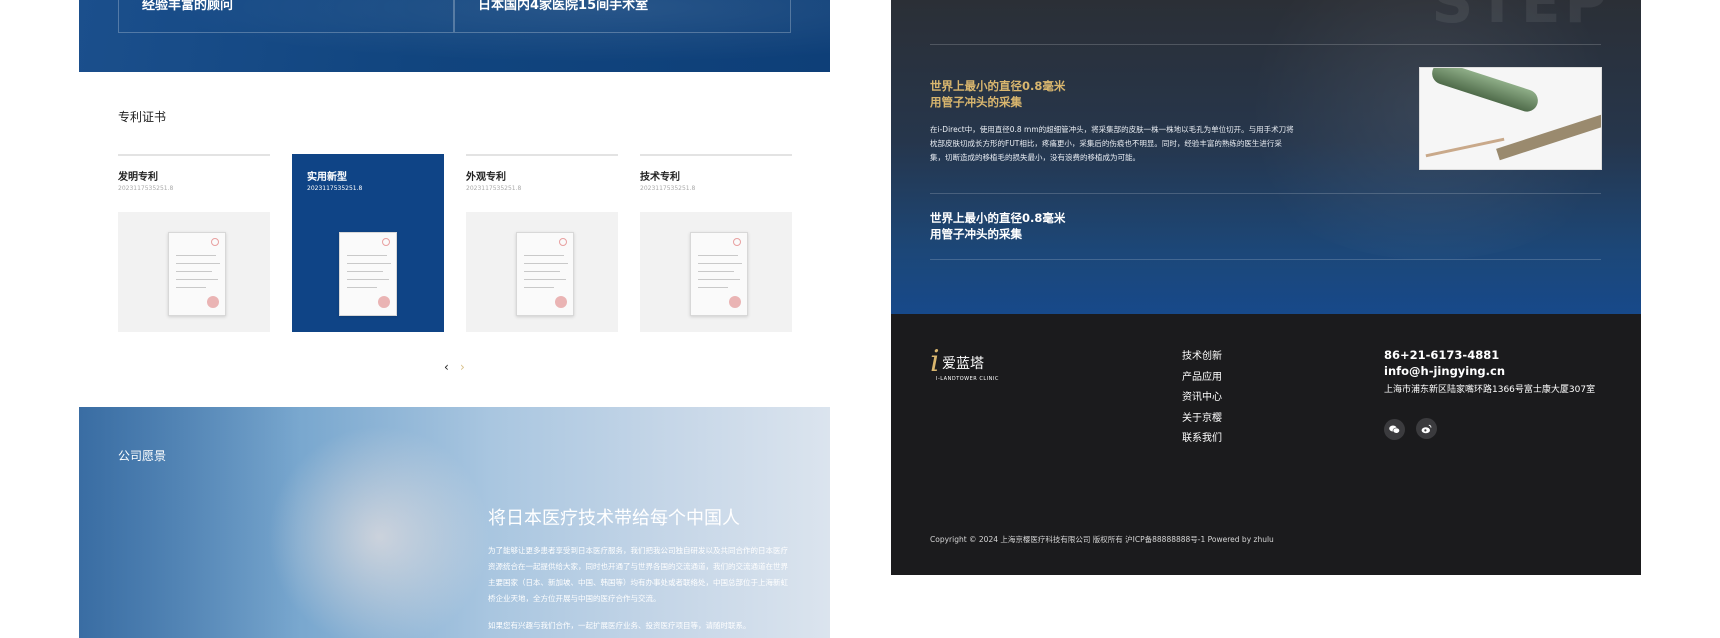 The width and height of the screenshot is (1720, 638). I want to click on vision-section-title: 公司愿景, so click(142, 456).